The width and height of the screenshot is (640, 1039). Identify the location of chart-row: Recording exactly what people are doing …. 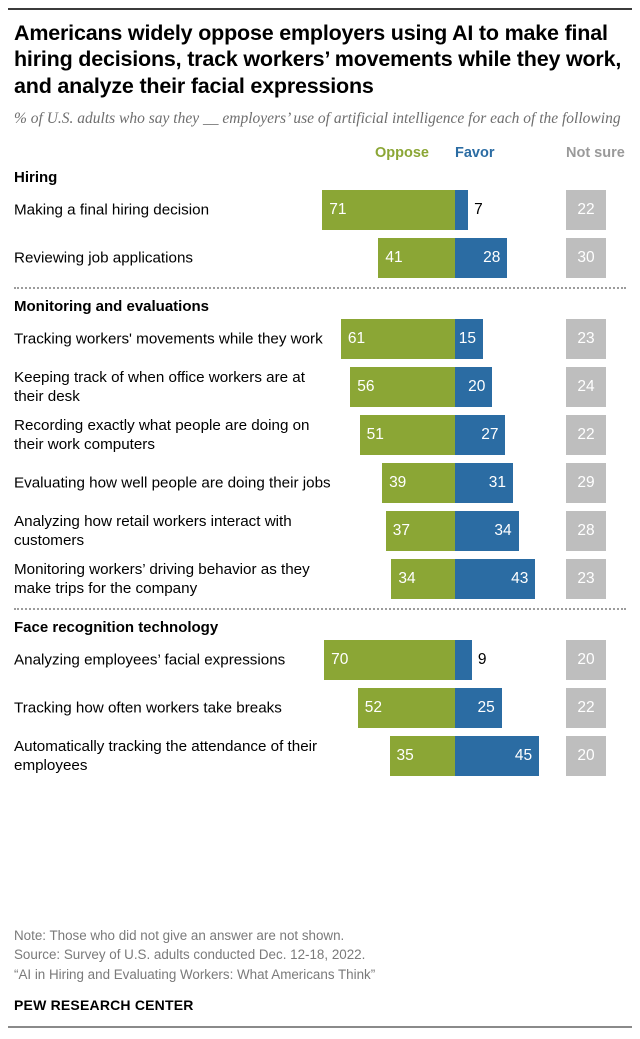
(320, 435).